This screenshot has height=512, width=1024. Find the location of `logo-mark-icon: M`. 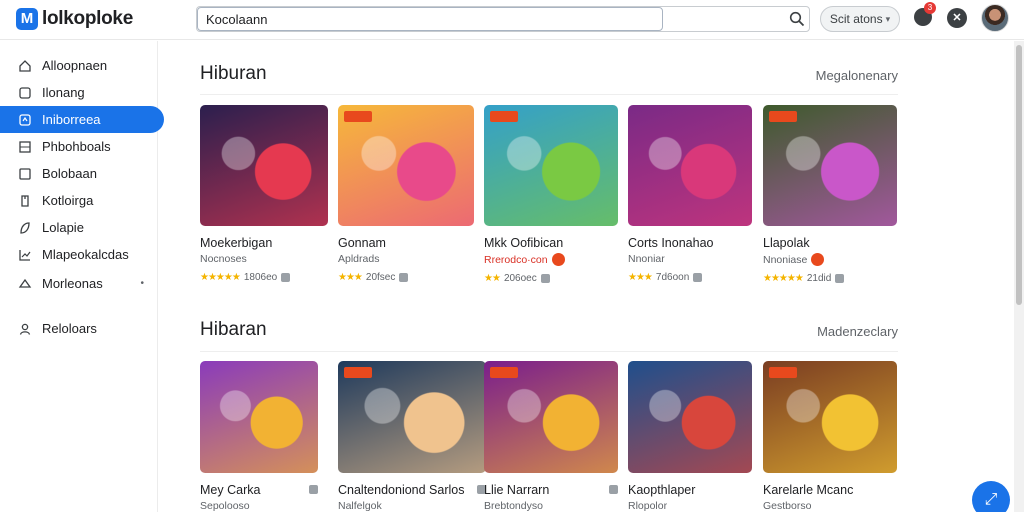

logo-mark-icon: M is located at coordinates (27, 19).